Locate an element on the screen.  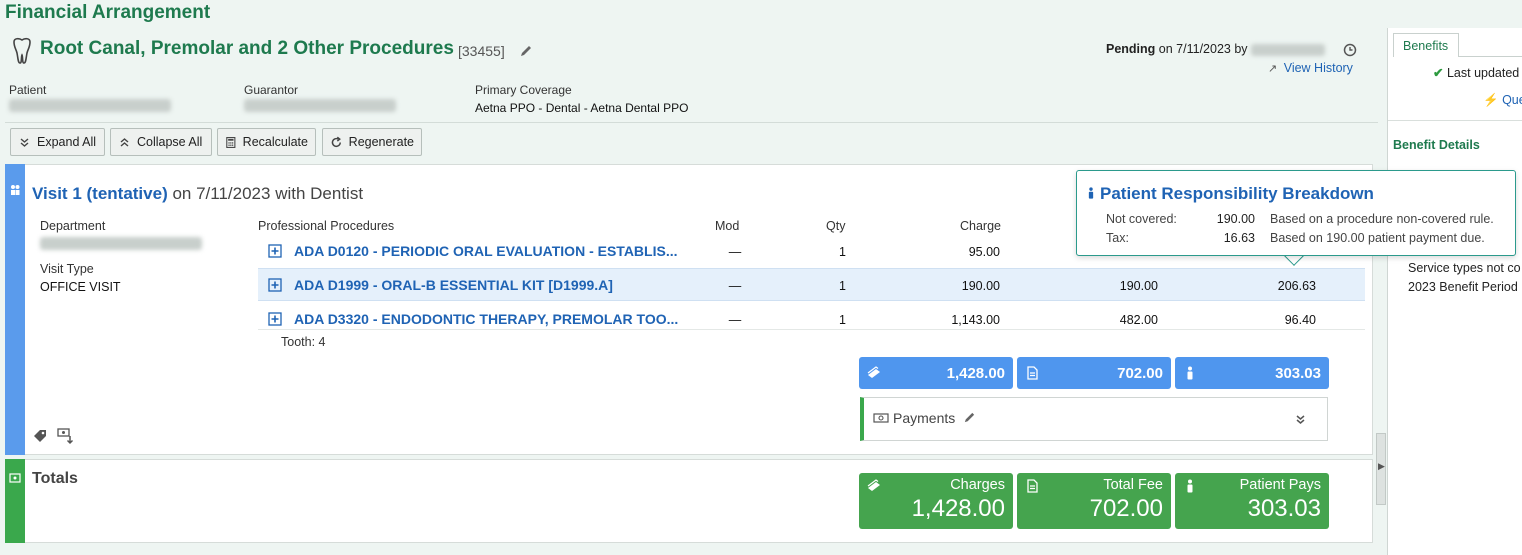
department-value-redacted is located at coordinates (121, 243).